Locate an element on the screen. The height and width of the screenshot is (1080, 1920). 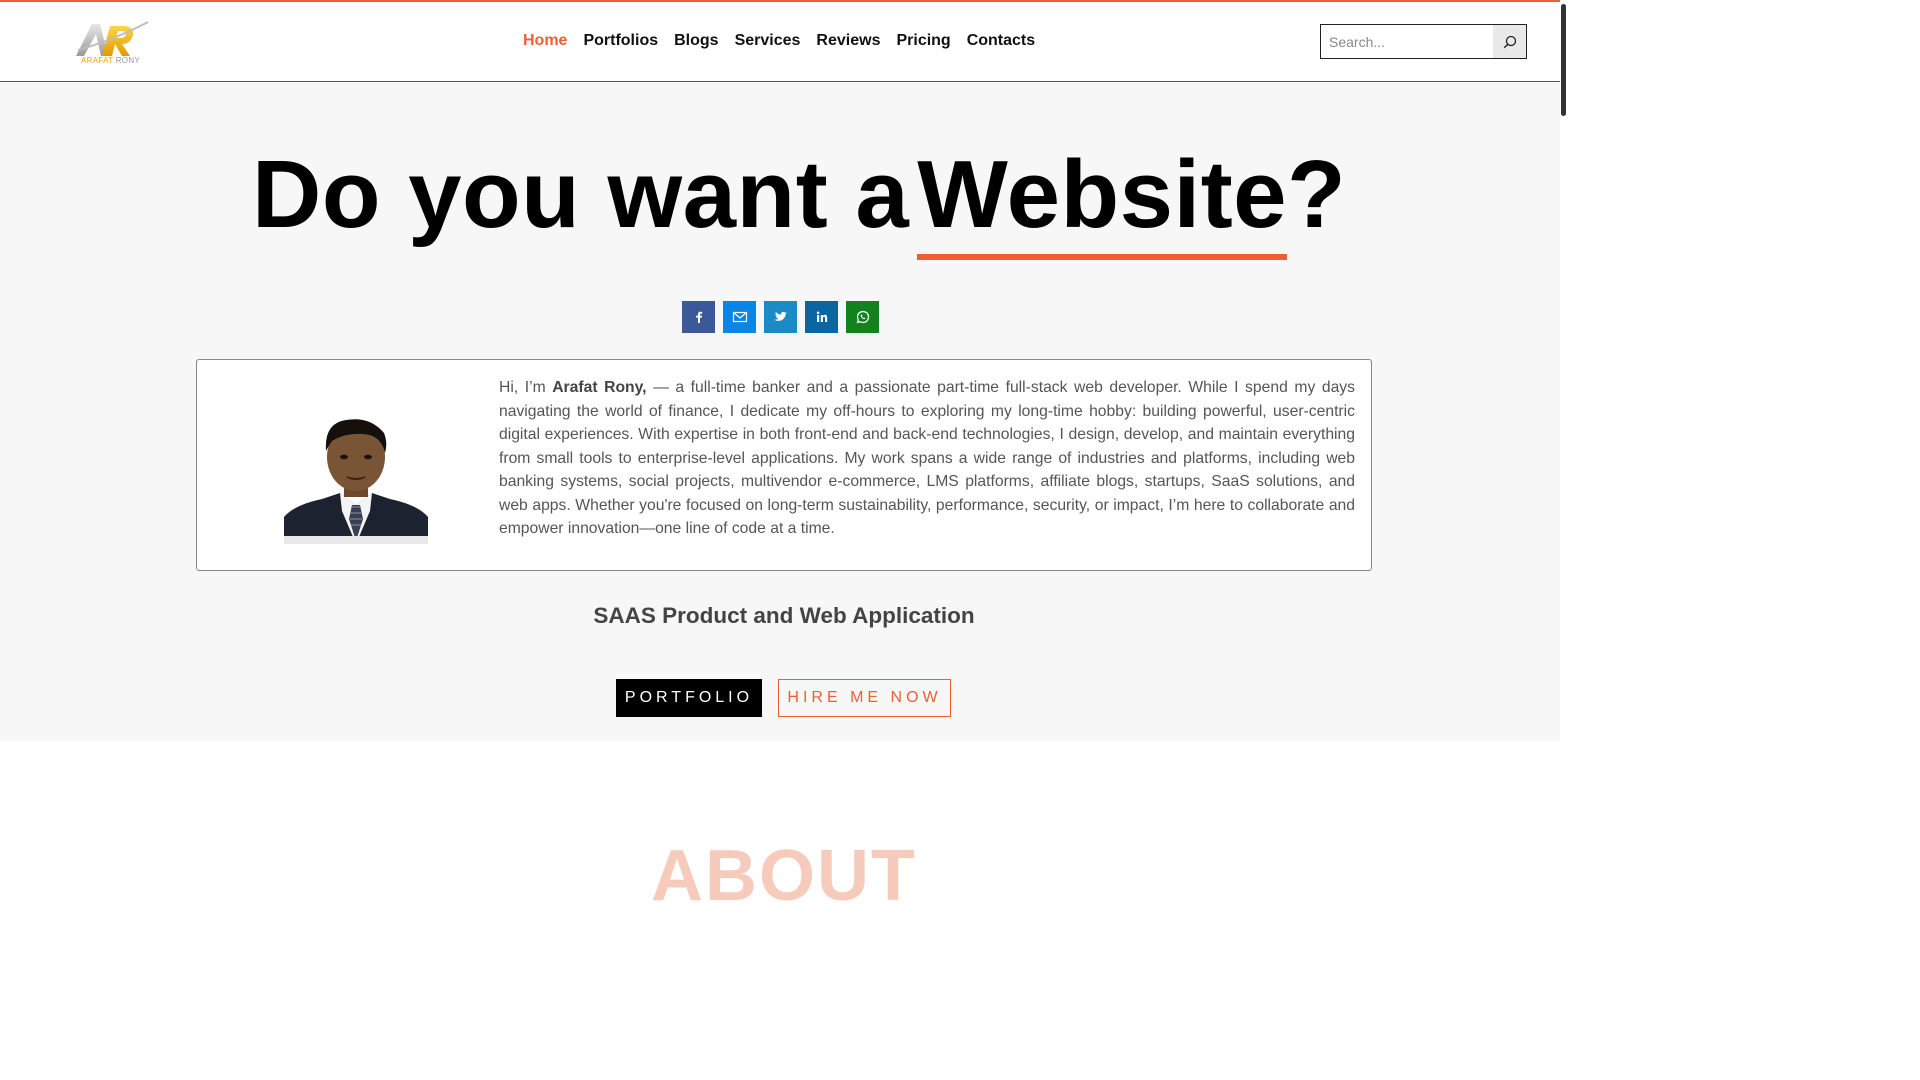
portfolio-button: PORTFOLIO is located at coordinates (689, 698).